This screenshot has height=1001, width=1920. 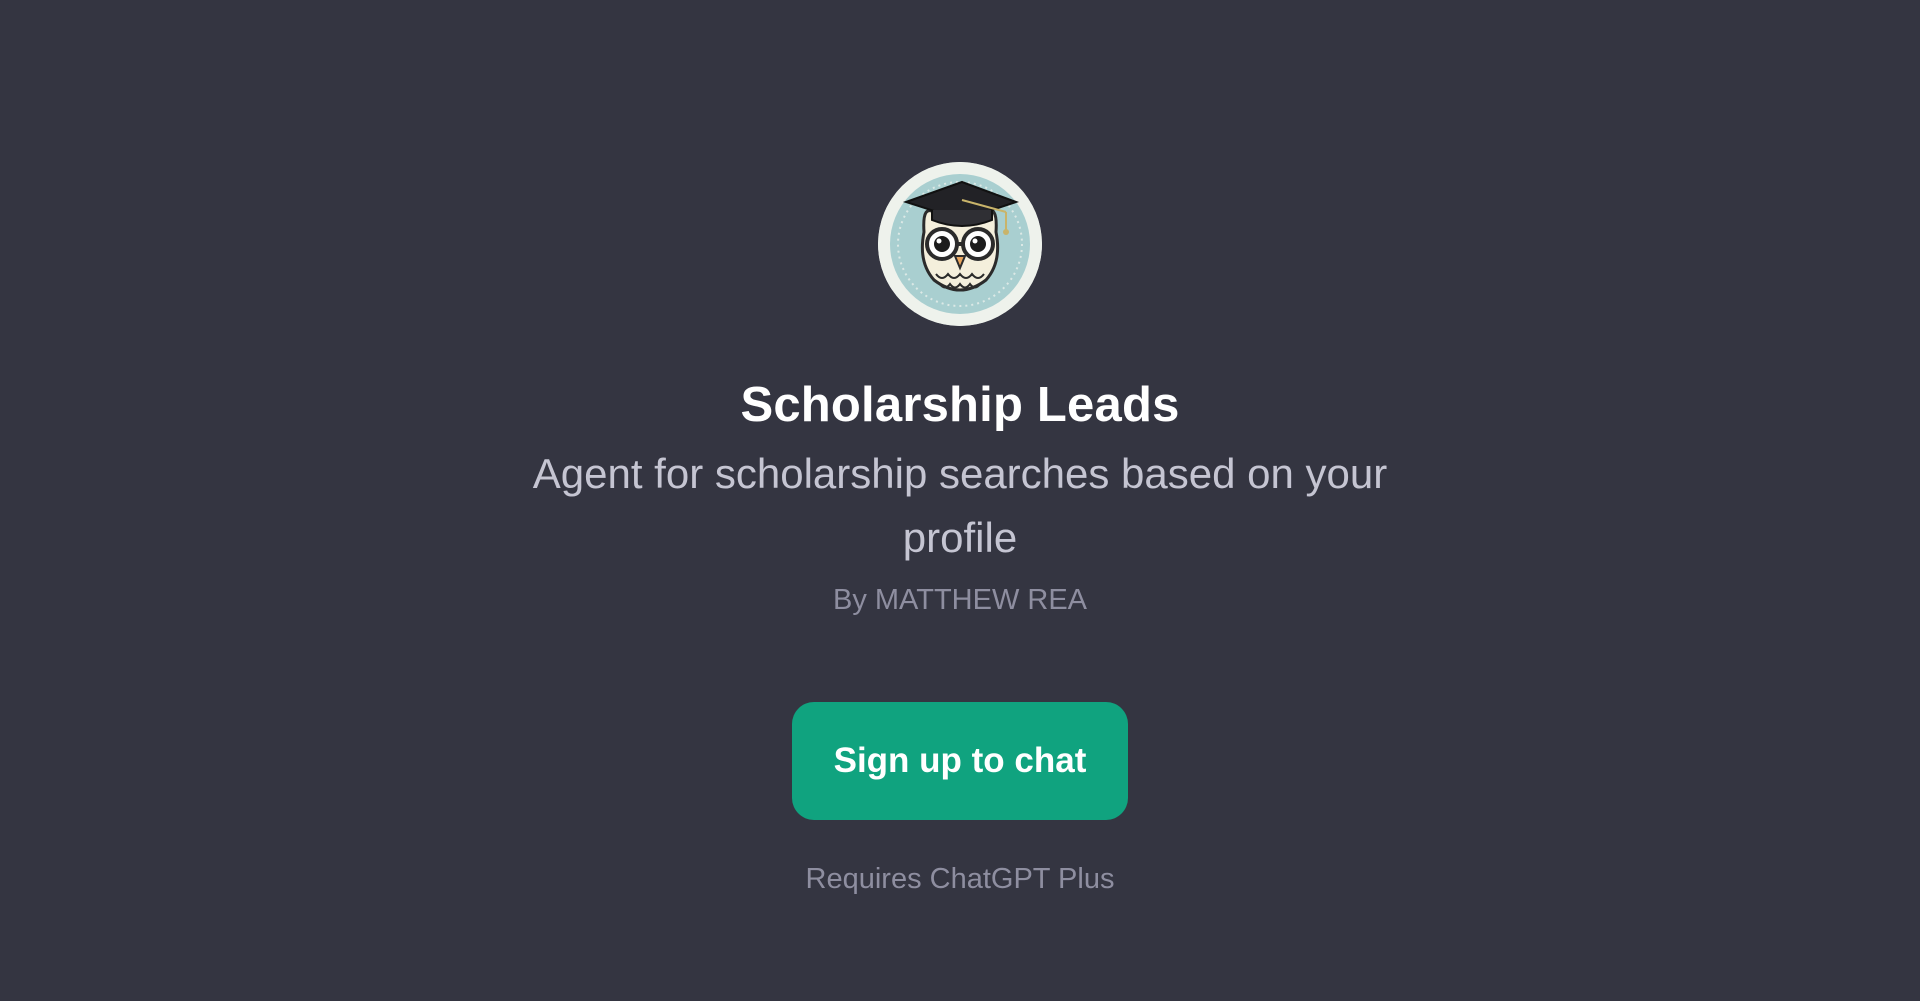 I want to click on gpt-author: By MATTHEW REA, so click(x=960, y=599).